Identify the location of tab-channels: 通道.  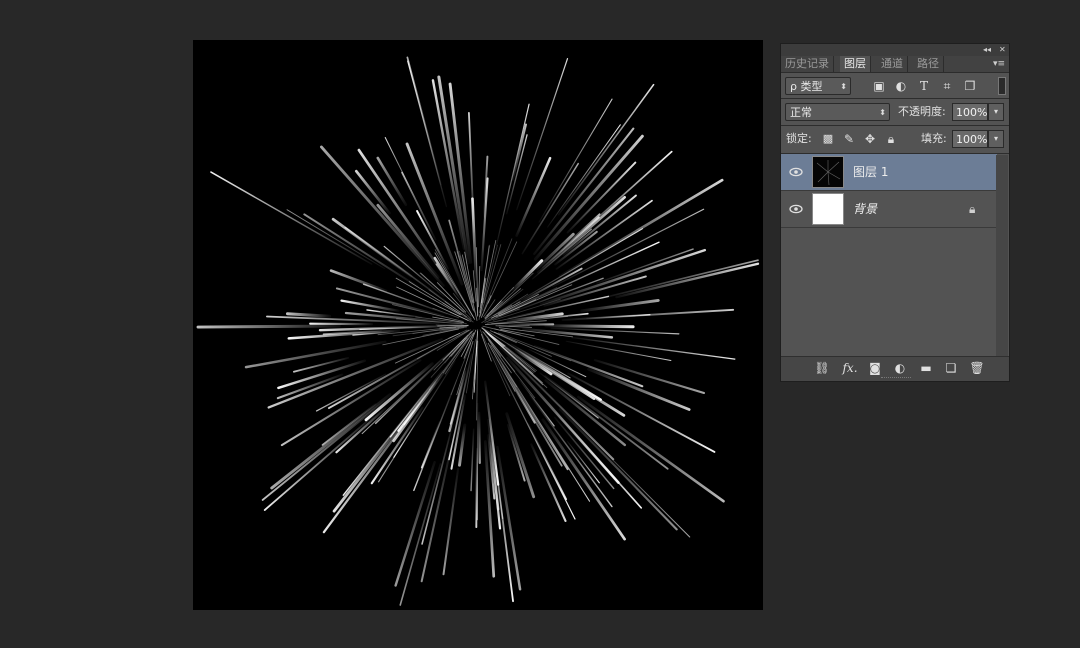
(892, 64).